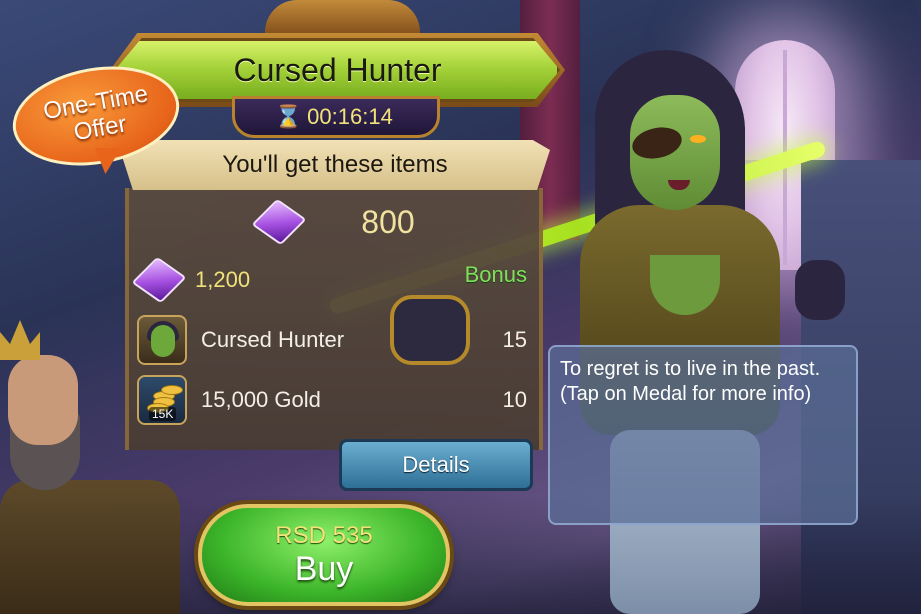 This screenshot has height=614, width=921. I want to click on hero-medal-qty: 15, so click(514, 339).